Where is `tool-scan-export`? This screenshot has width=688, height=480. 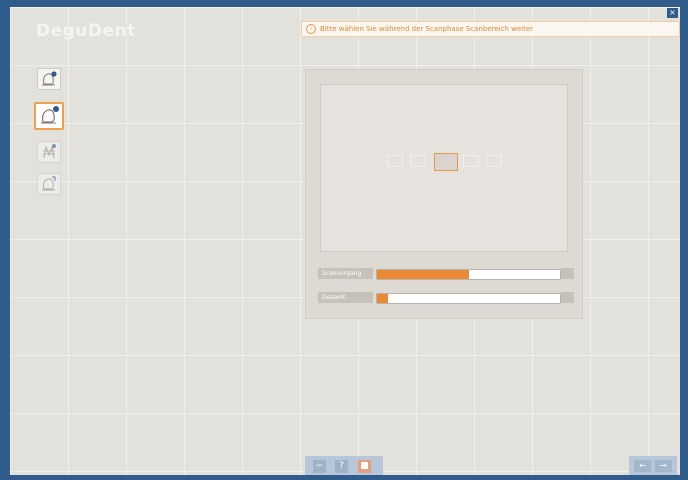 tool-scan-export is located at coordinates (49, 184).